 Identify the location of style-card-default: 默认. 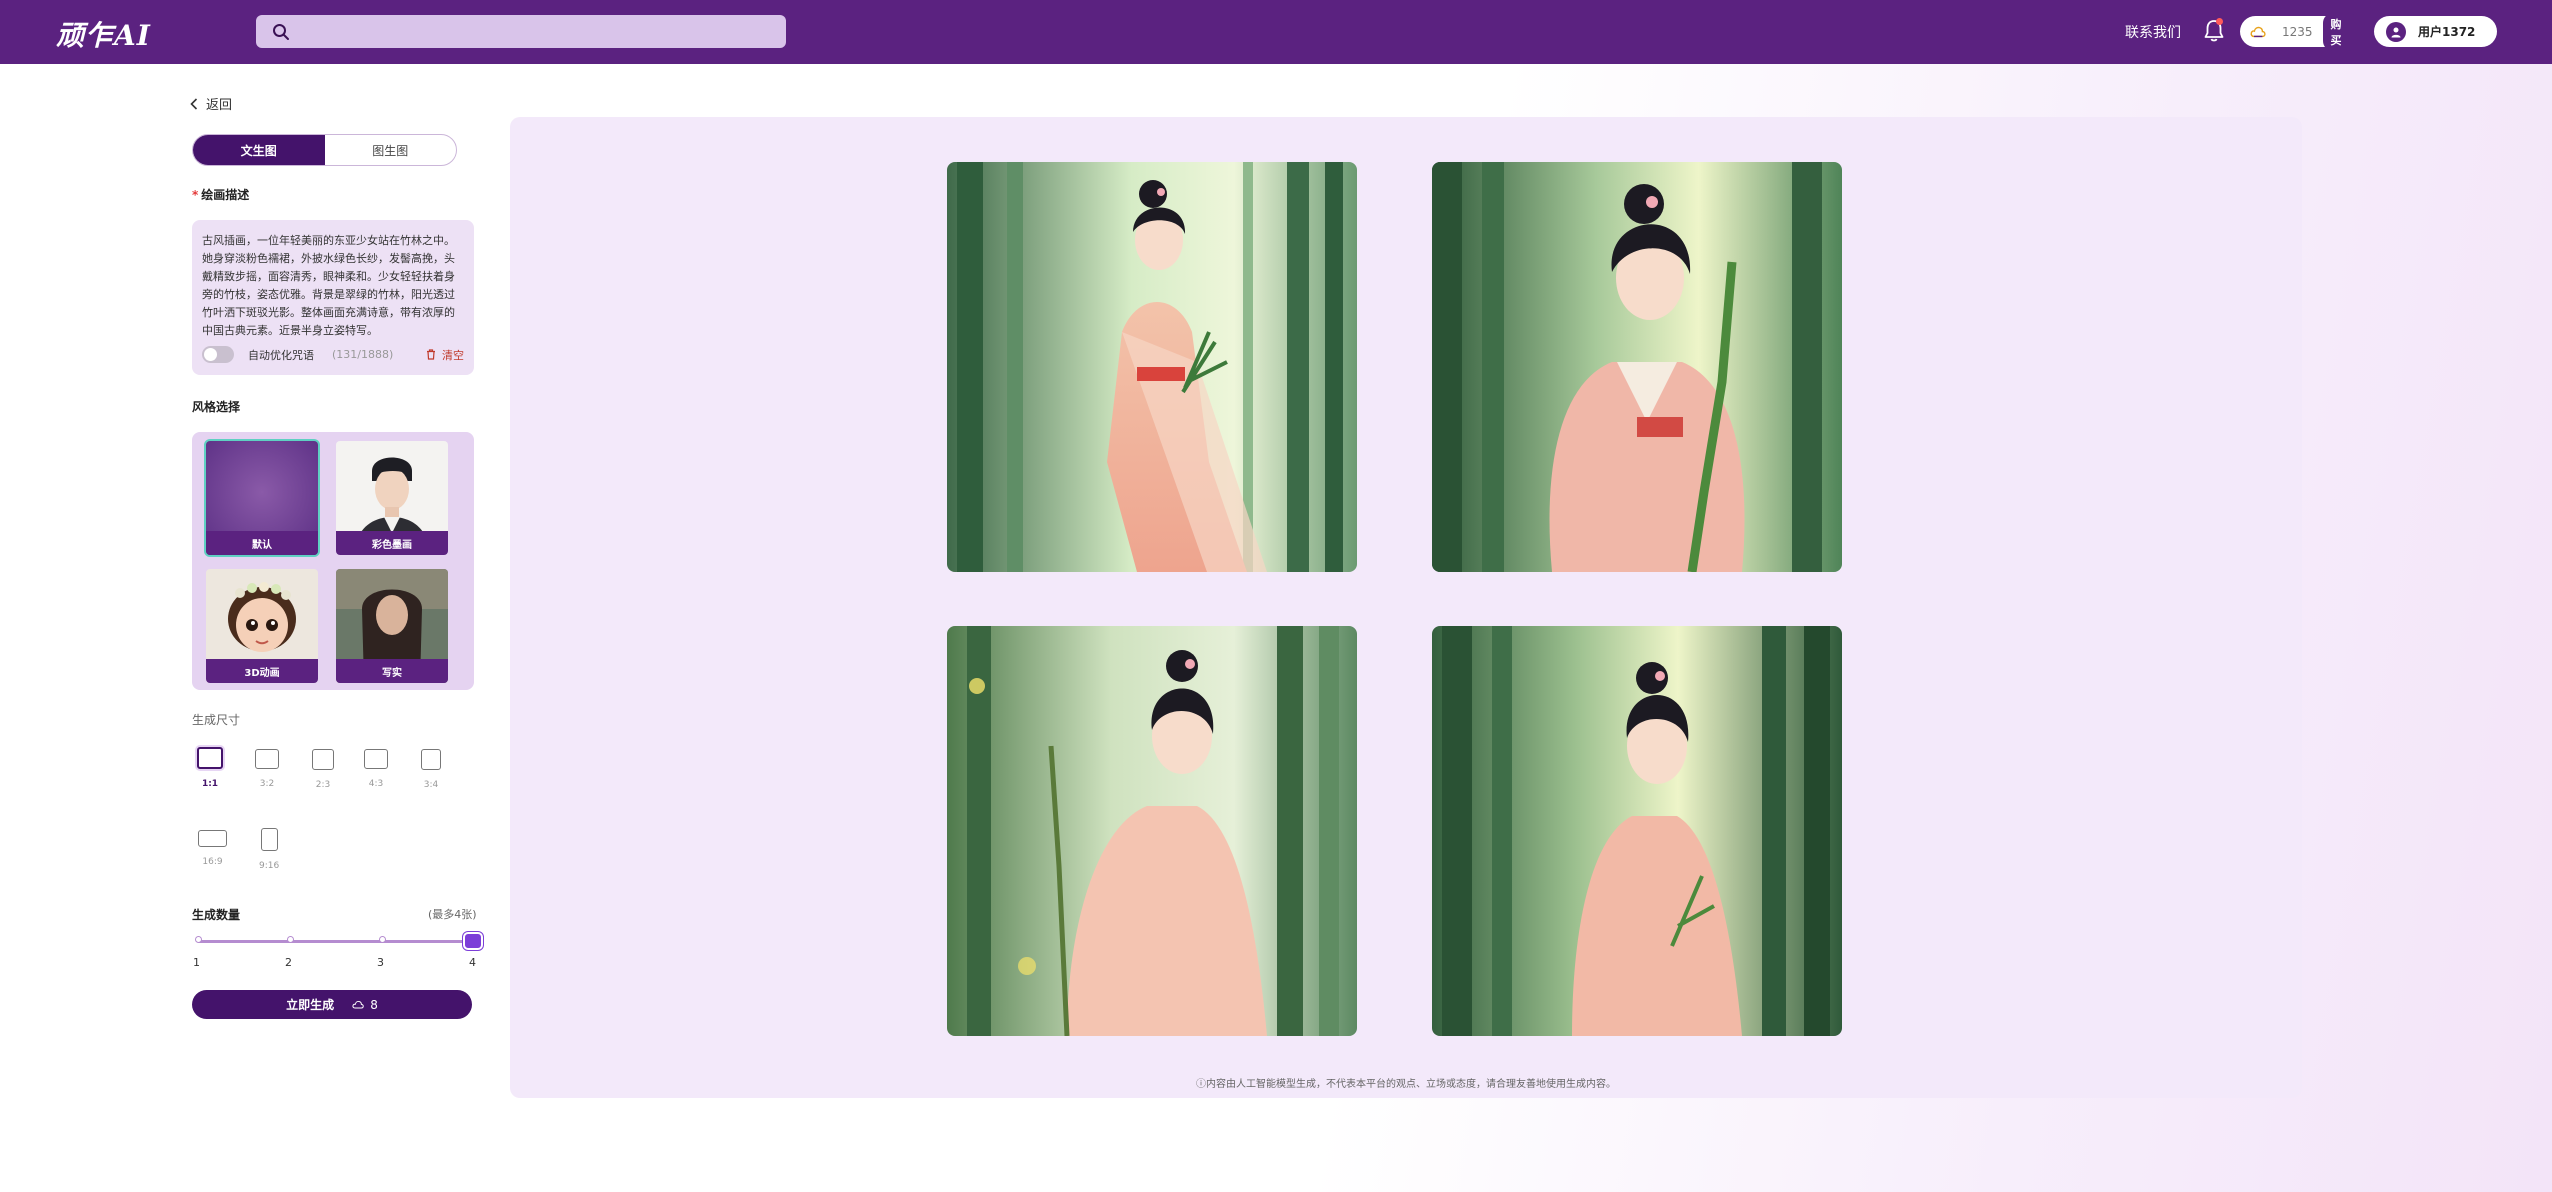
(262, 498).